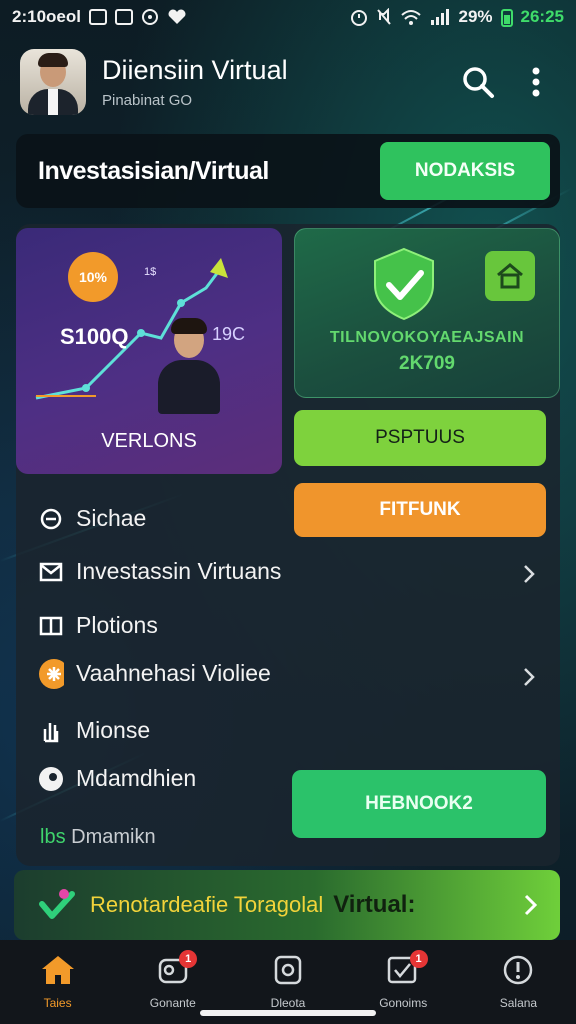 This screenshot has height=1024, width=576. What do you see at coordinates (150, 272) in the screenshot?
I see `card-small-label: 1$` at bounding box center [150, 272].